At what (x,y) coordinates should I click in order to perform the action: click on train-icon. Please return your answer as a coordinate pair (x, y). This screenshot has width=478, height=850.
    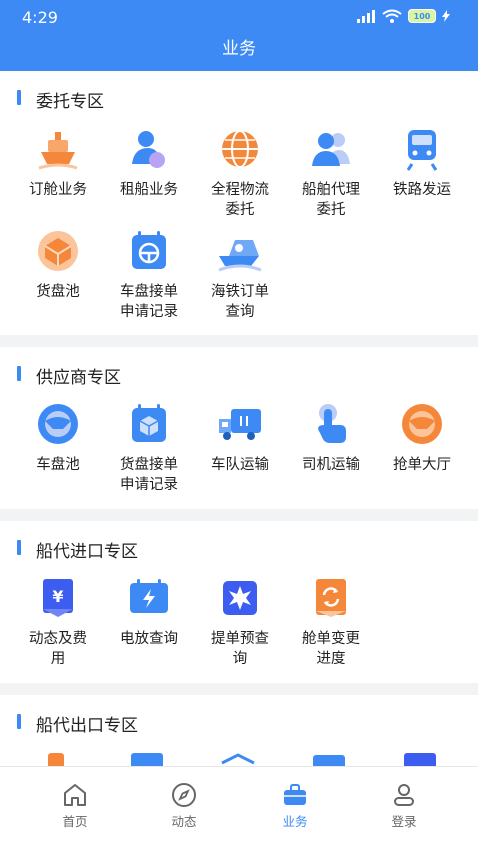
    Looking at the image, I should click on (422, 150).